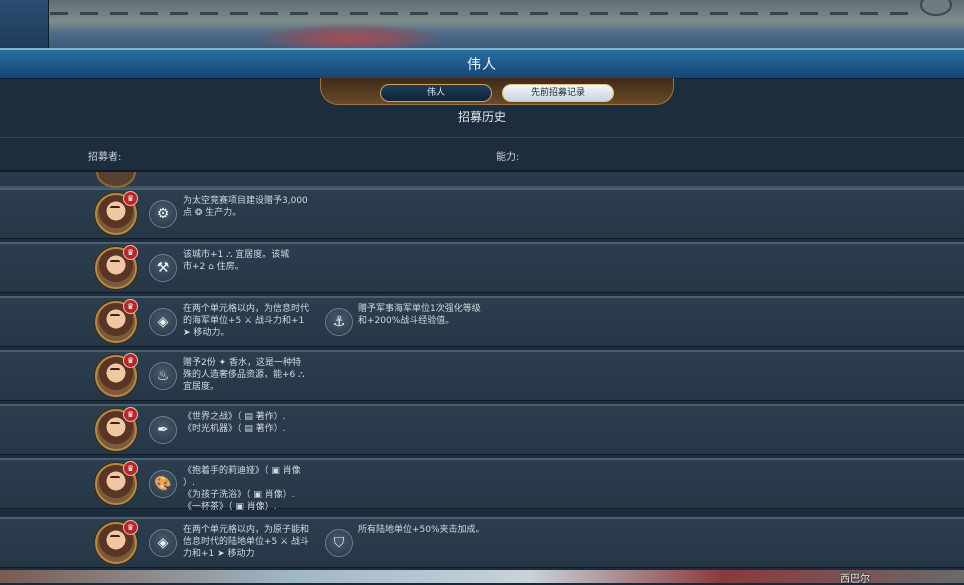  What do you see at coordinates (558, 93) in the screenshot?
I see `tab-previously-recruited: 先前招募记录` at bounding box center [558, 93].